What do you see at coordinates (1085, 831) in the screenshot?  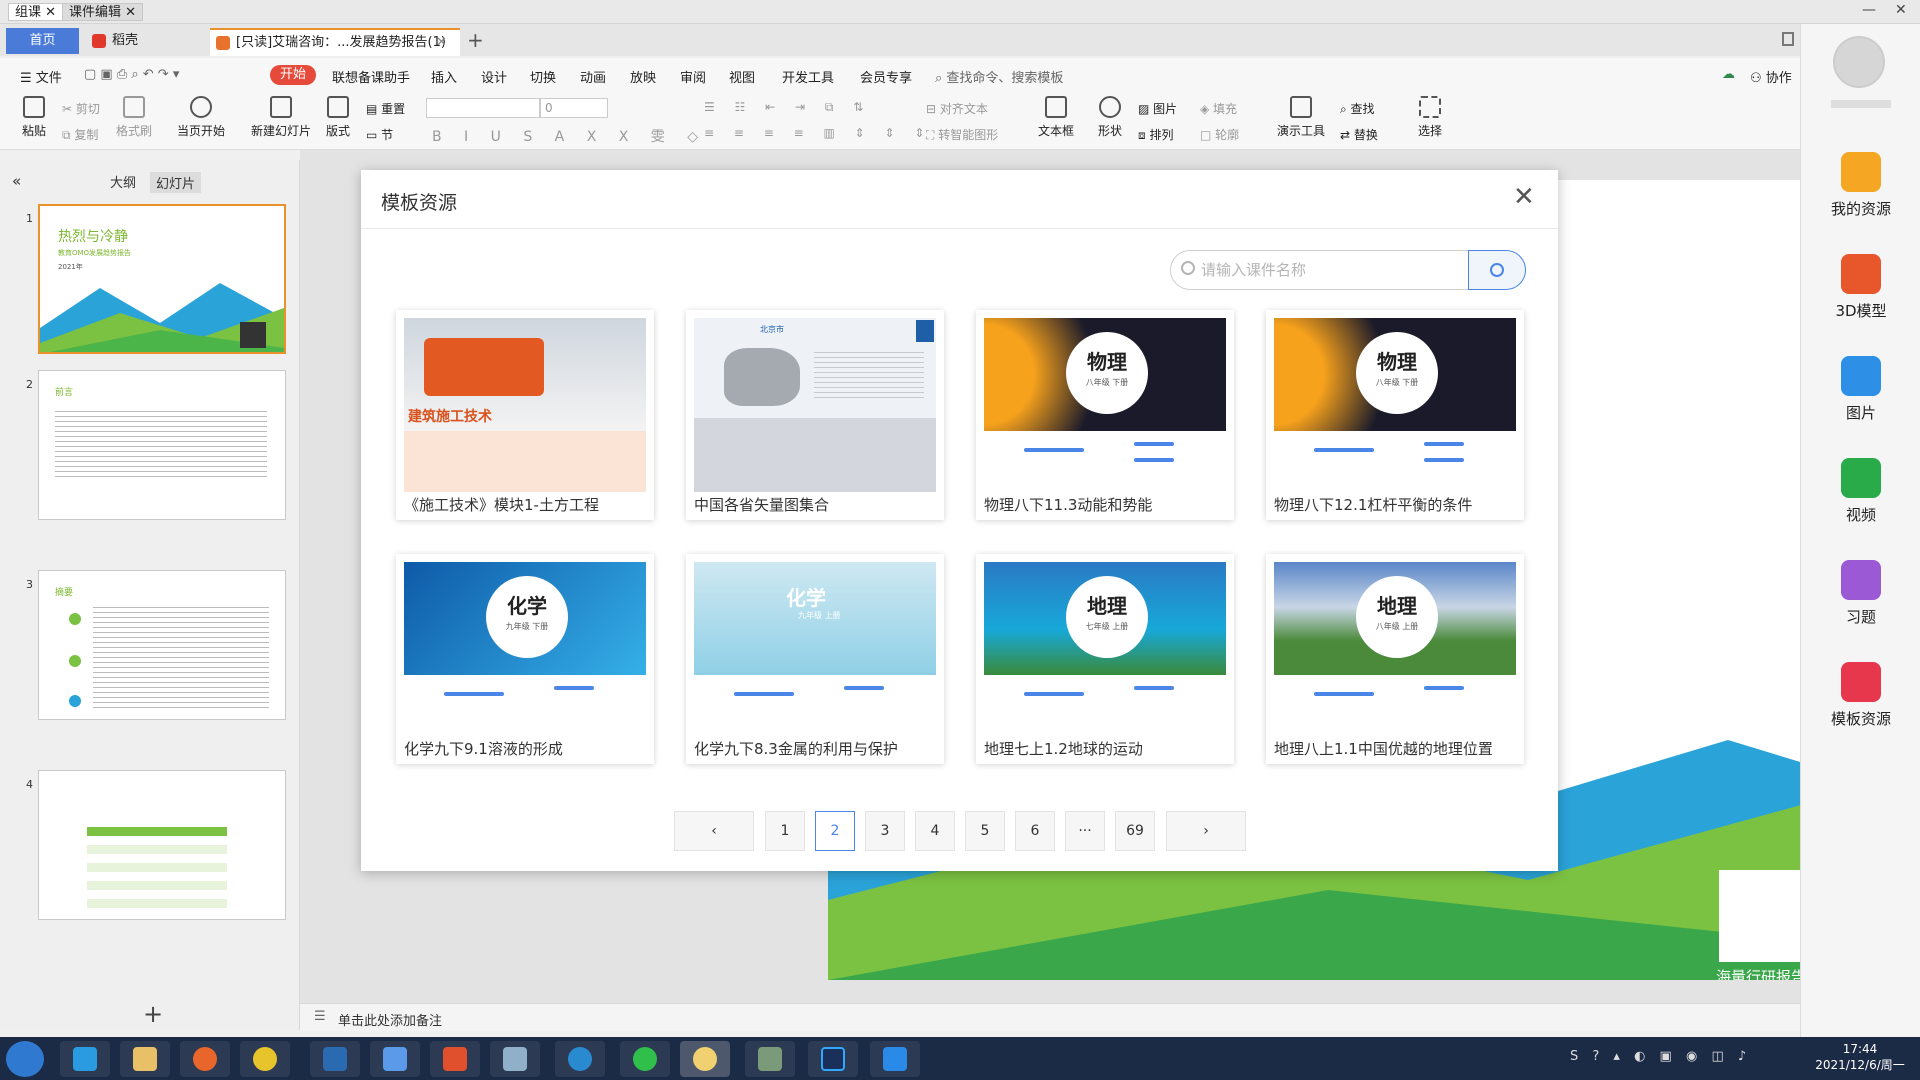 I see `page-ellipsis: ···` at bounding box center [1085, 831].